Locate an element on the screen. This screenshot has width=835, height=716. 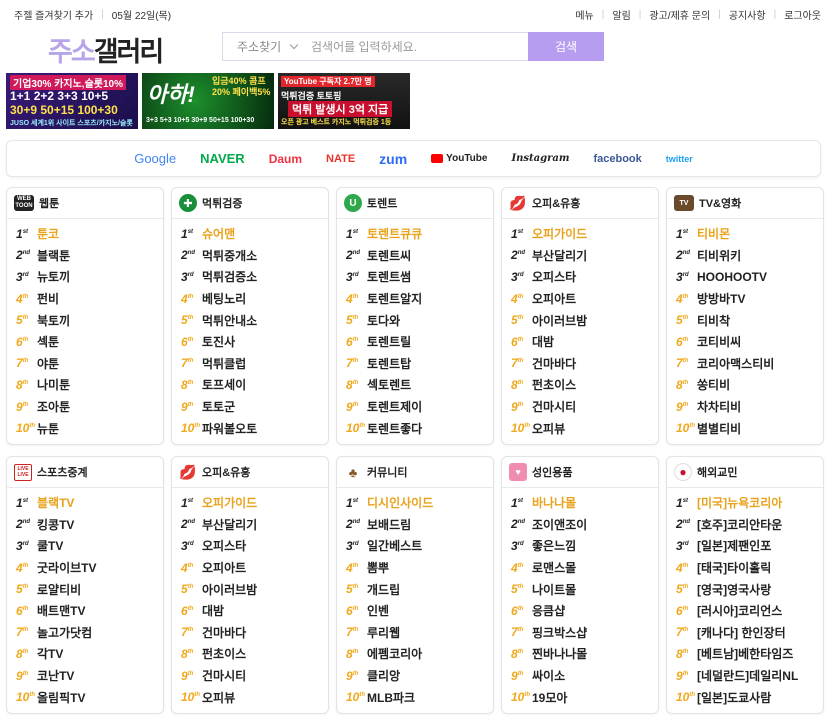
ad-inquiry-link: 광고/제휴 문의 is located at coordinates (679, 14).